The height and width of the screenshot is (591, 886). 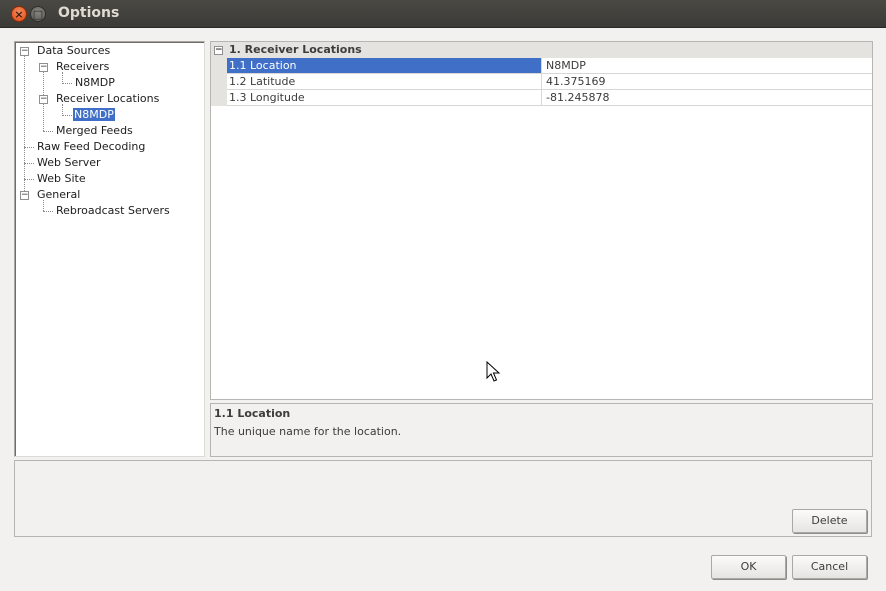 What do you see at coordinates (295, 49) in the screenshot?
I see `property-category-label: 1. Receiver Locations` at bounding box center [295, 49].